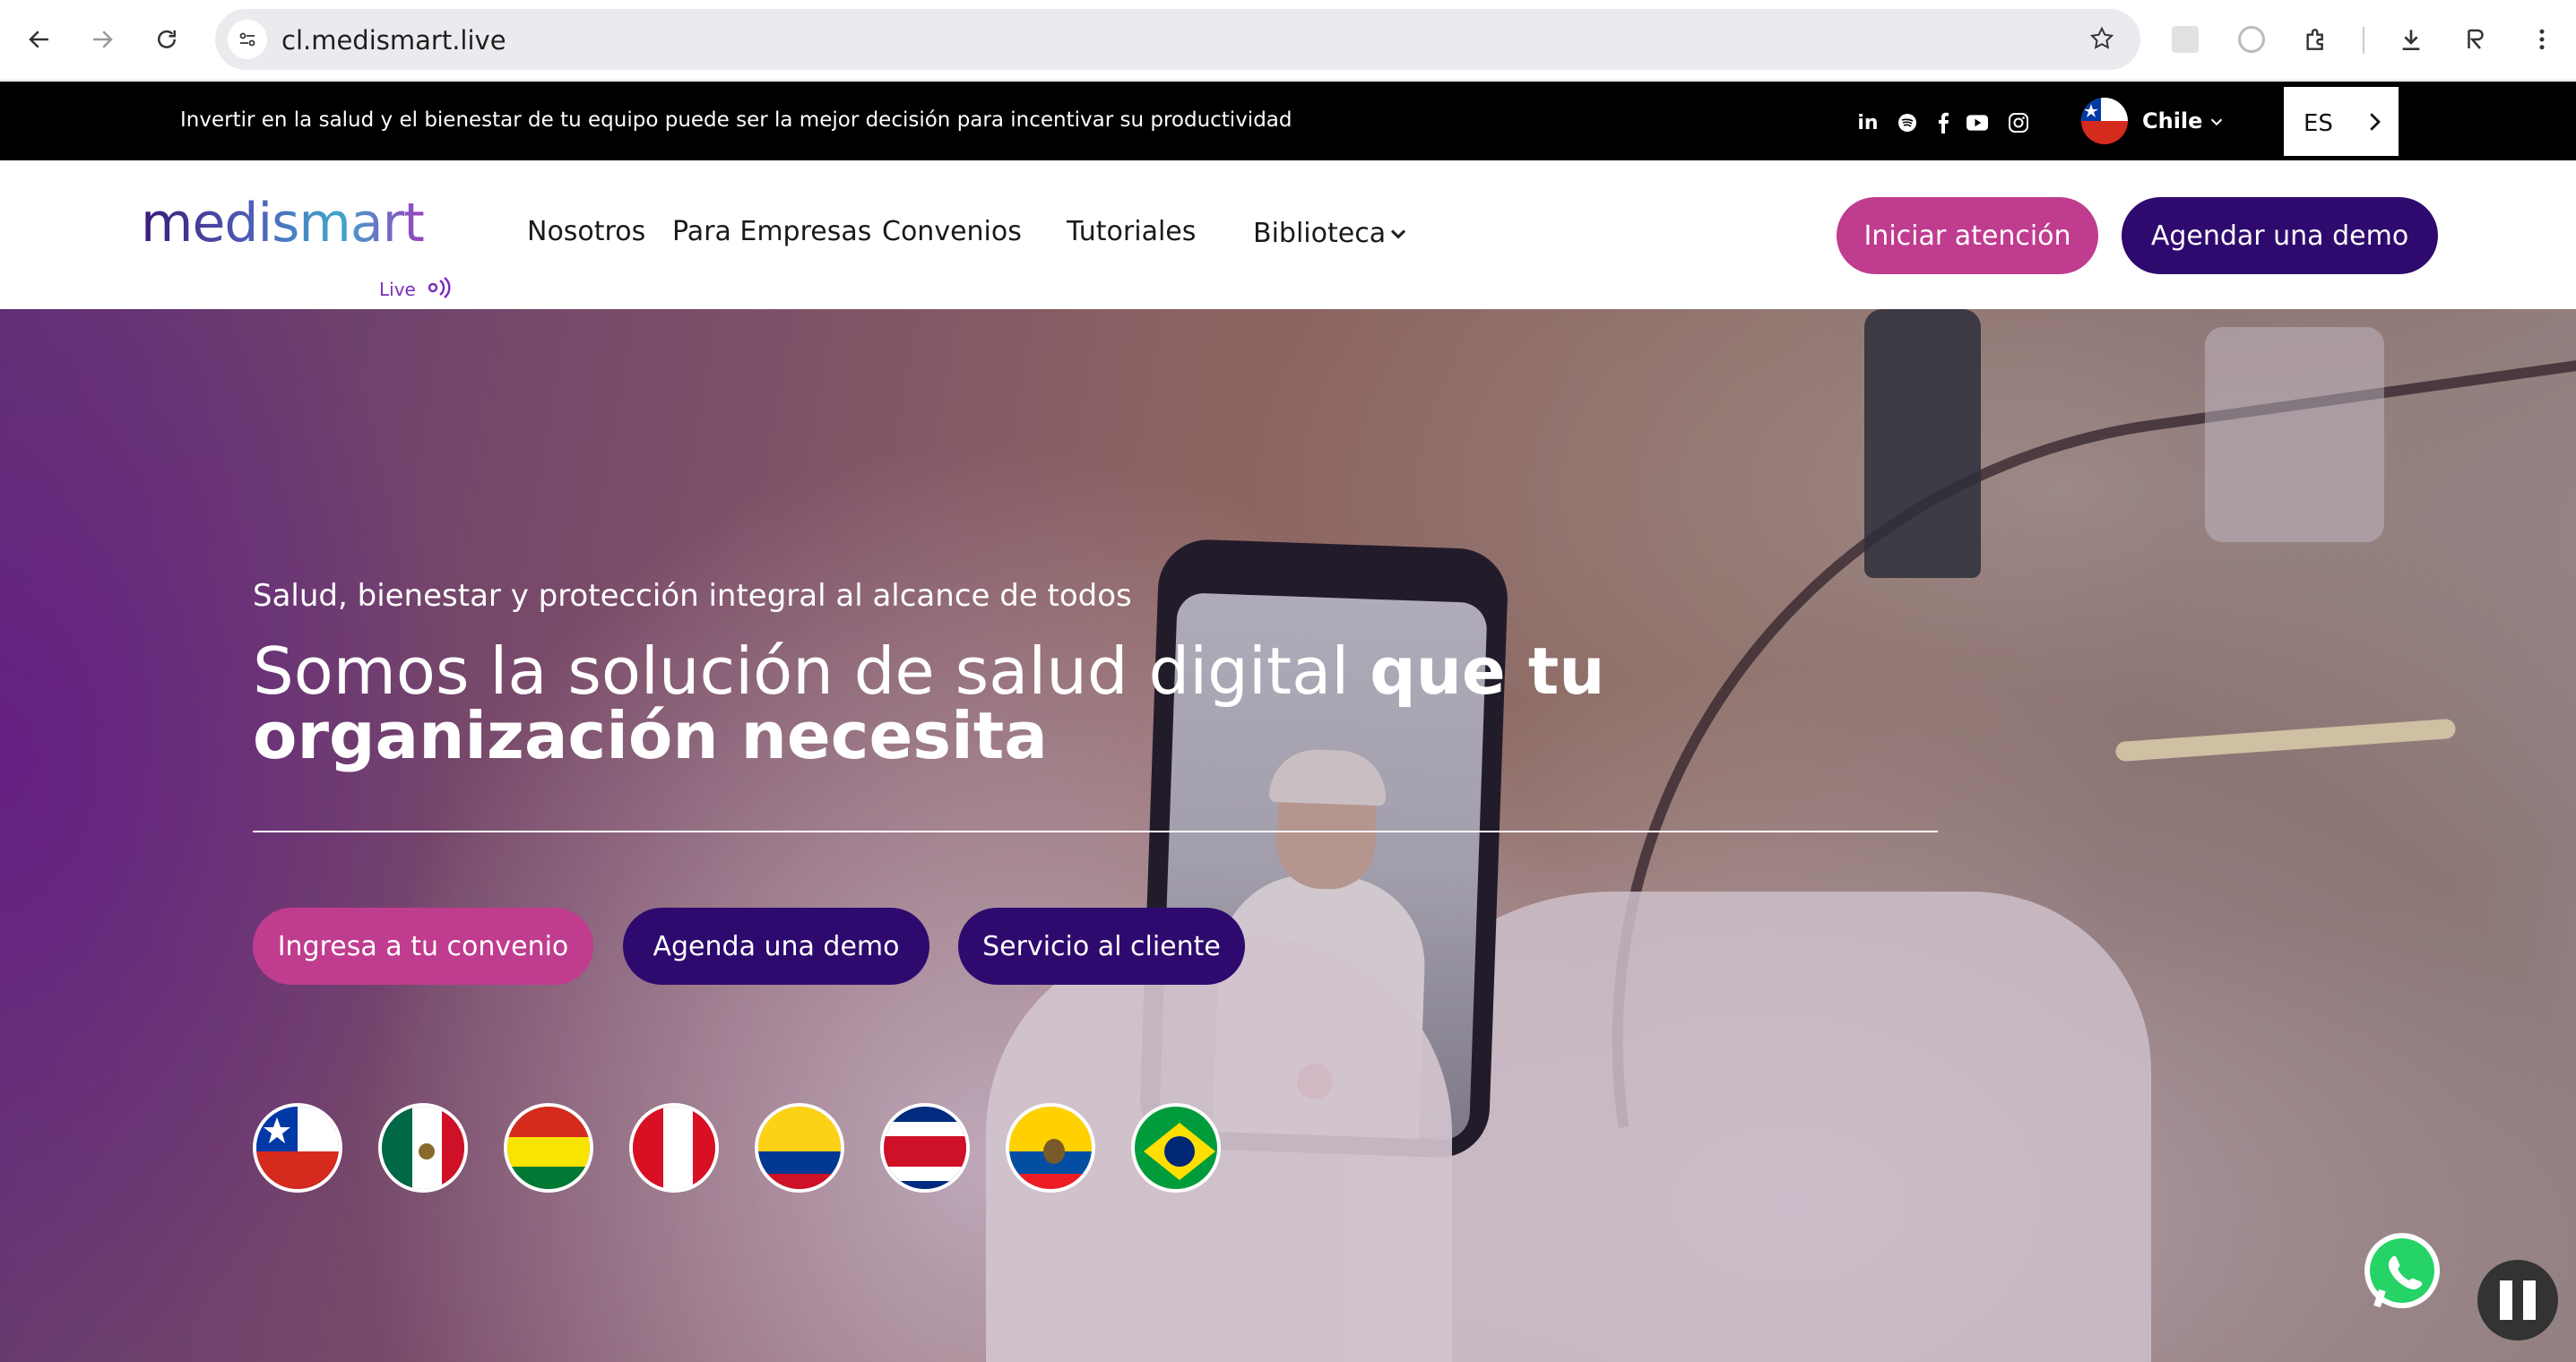 The height and width of the screenshot is (1362, 2576). I want to click on nav-tutoriales: Tutoriales, so click(1131, 231).